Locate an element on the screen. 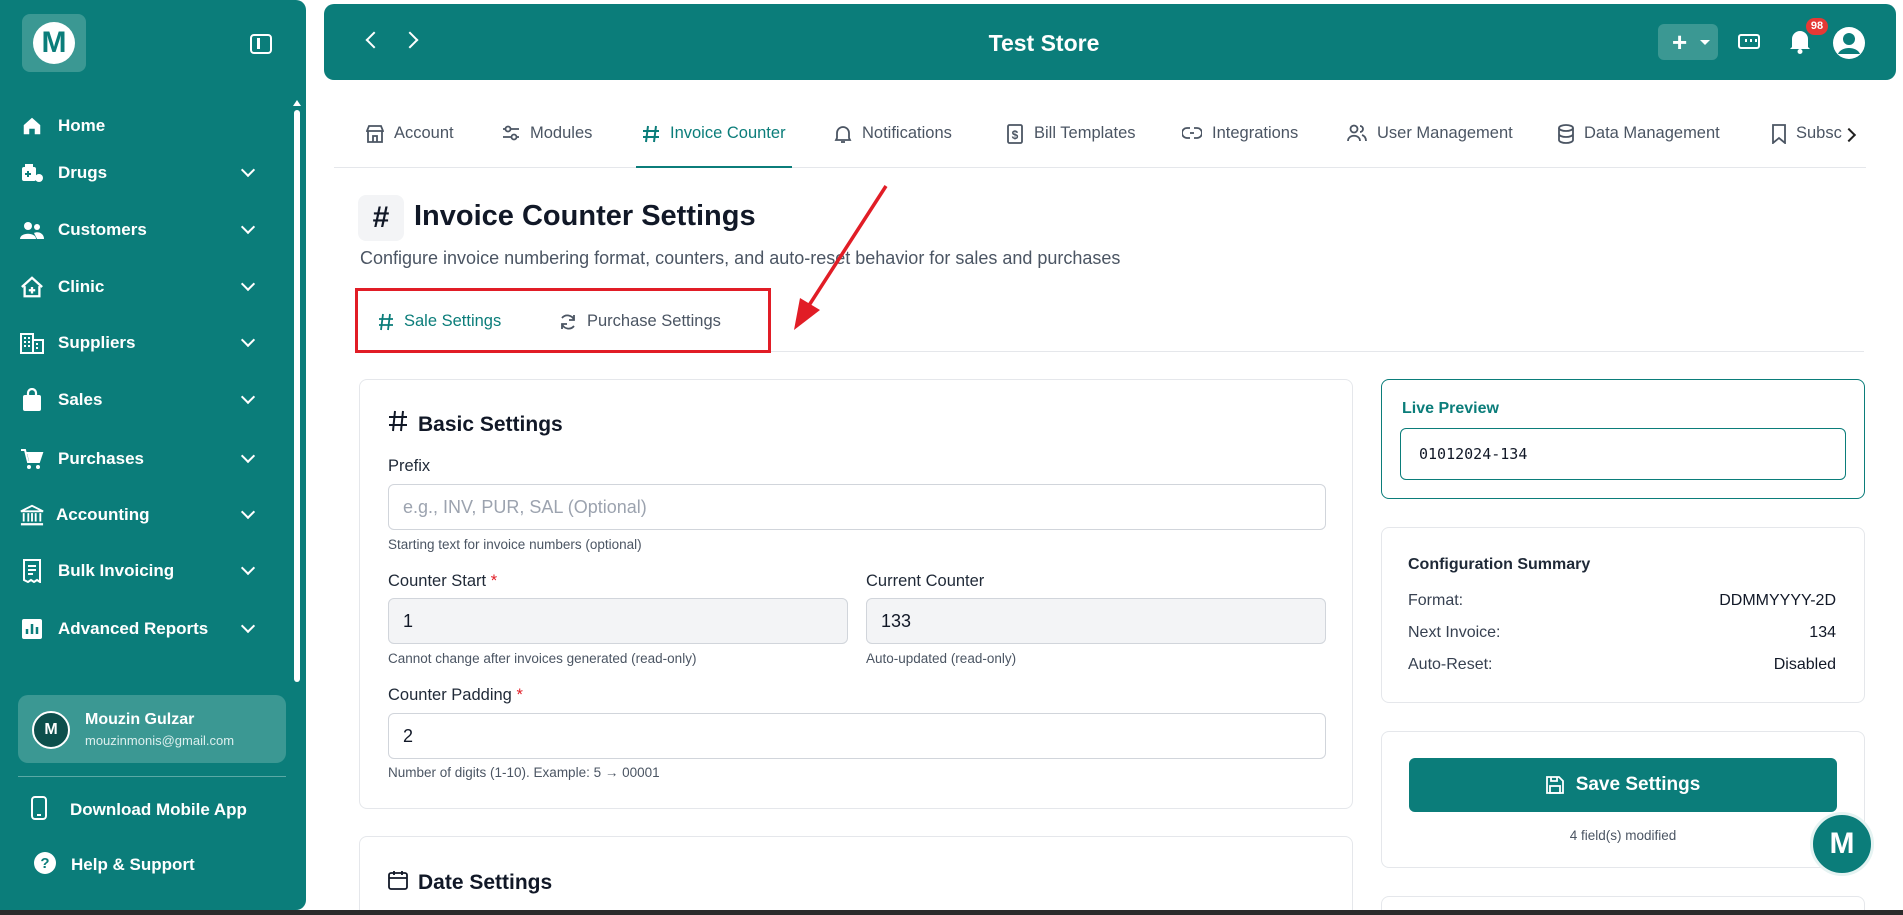 The image size is (1903, 915). sidebar-item-drugs: Drugs is located at coordinates (145, 173).